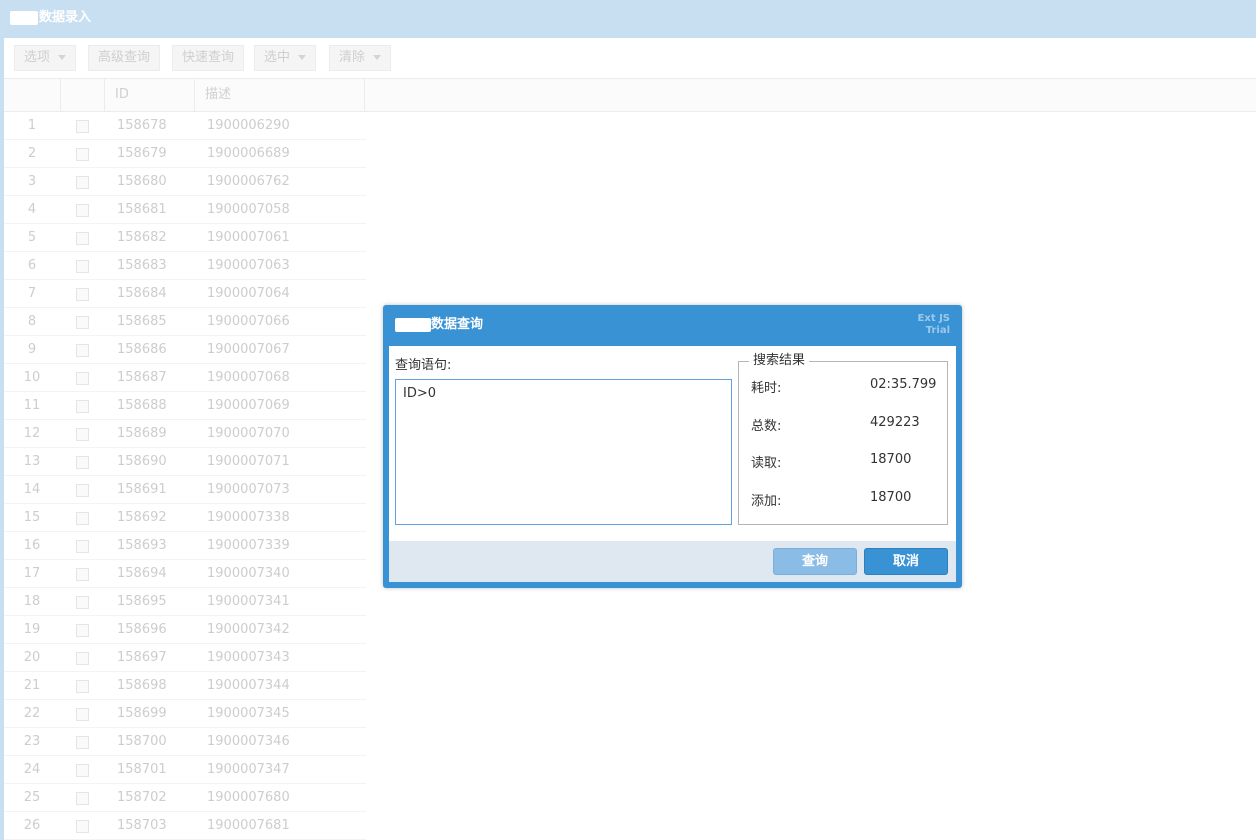 Image resolution: width=1256 pixels, height=840 pixels. I want to click on table-row: 16 158693 1900007339, so click(185, 546).